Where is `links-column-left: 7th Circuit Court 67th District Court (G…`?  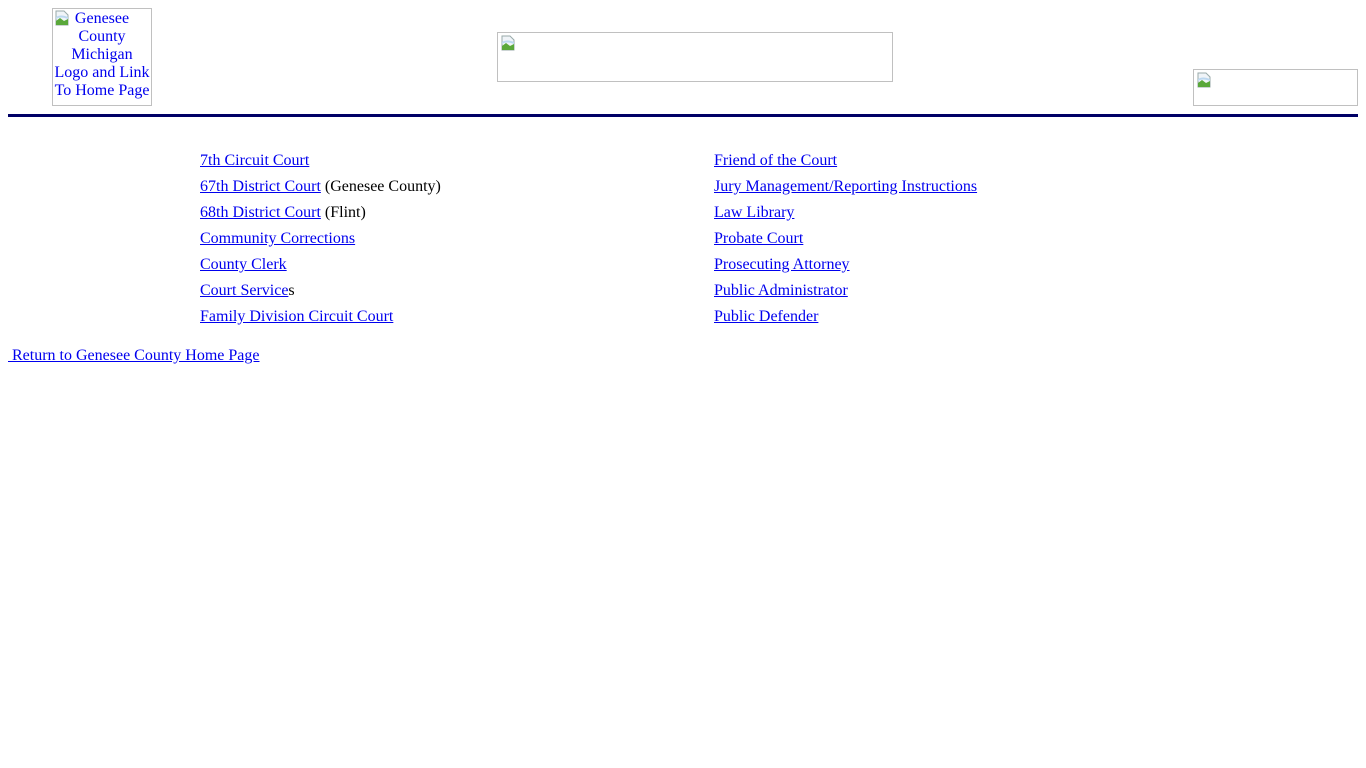
links-column-left: 7th Circuit Court 67th District Court (G… is located at coordinates (320, 242).